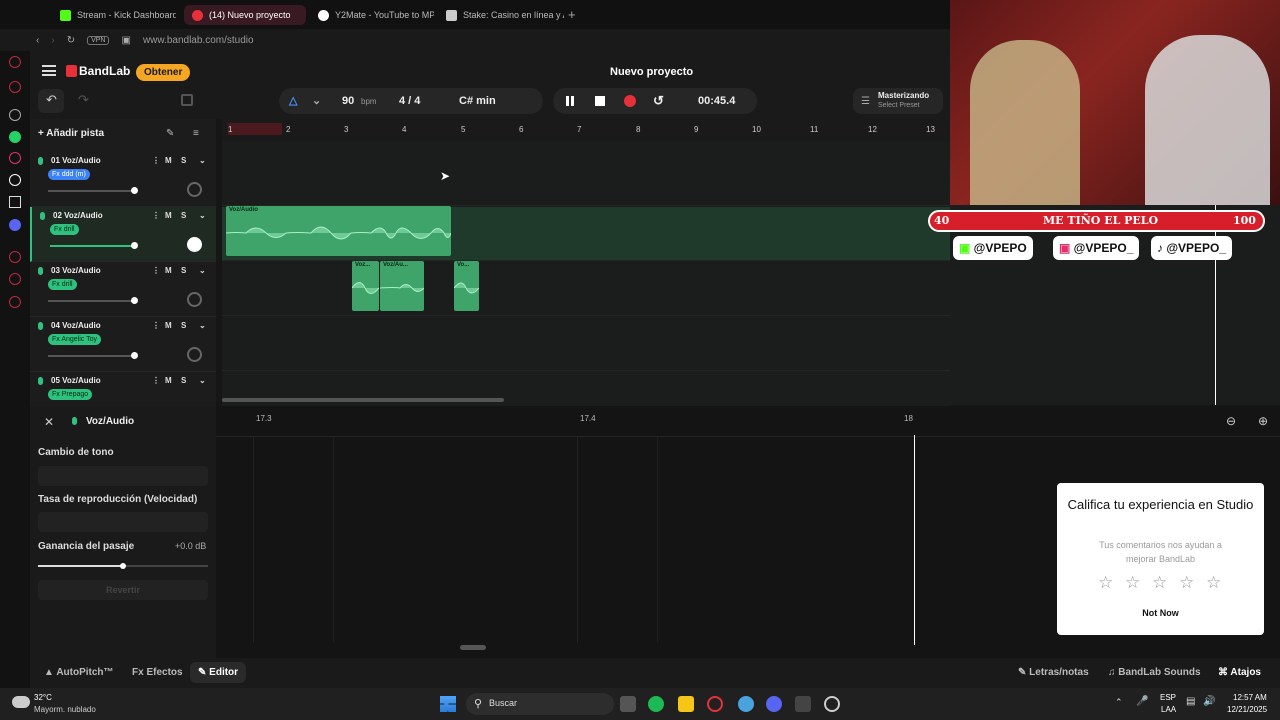 Image resolution: width=1280 pixels, height=720 pixels. What do you see at coordinates (477, 101) in the screenshot?
I see `key-selector: C# min` at bounding box center [477, 101].